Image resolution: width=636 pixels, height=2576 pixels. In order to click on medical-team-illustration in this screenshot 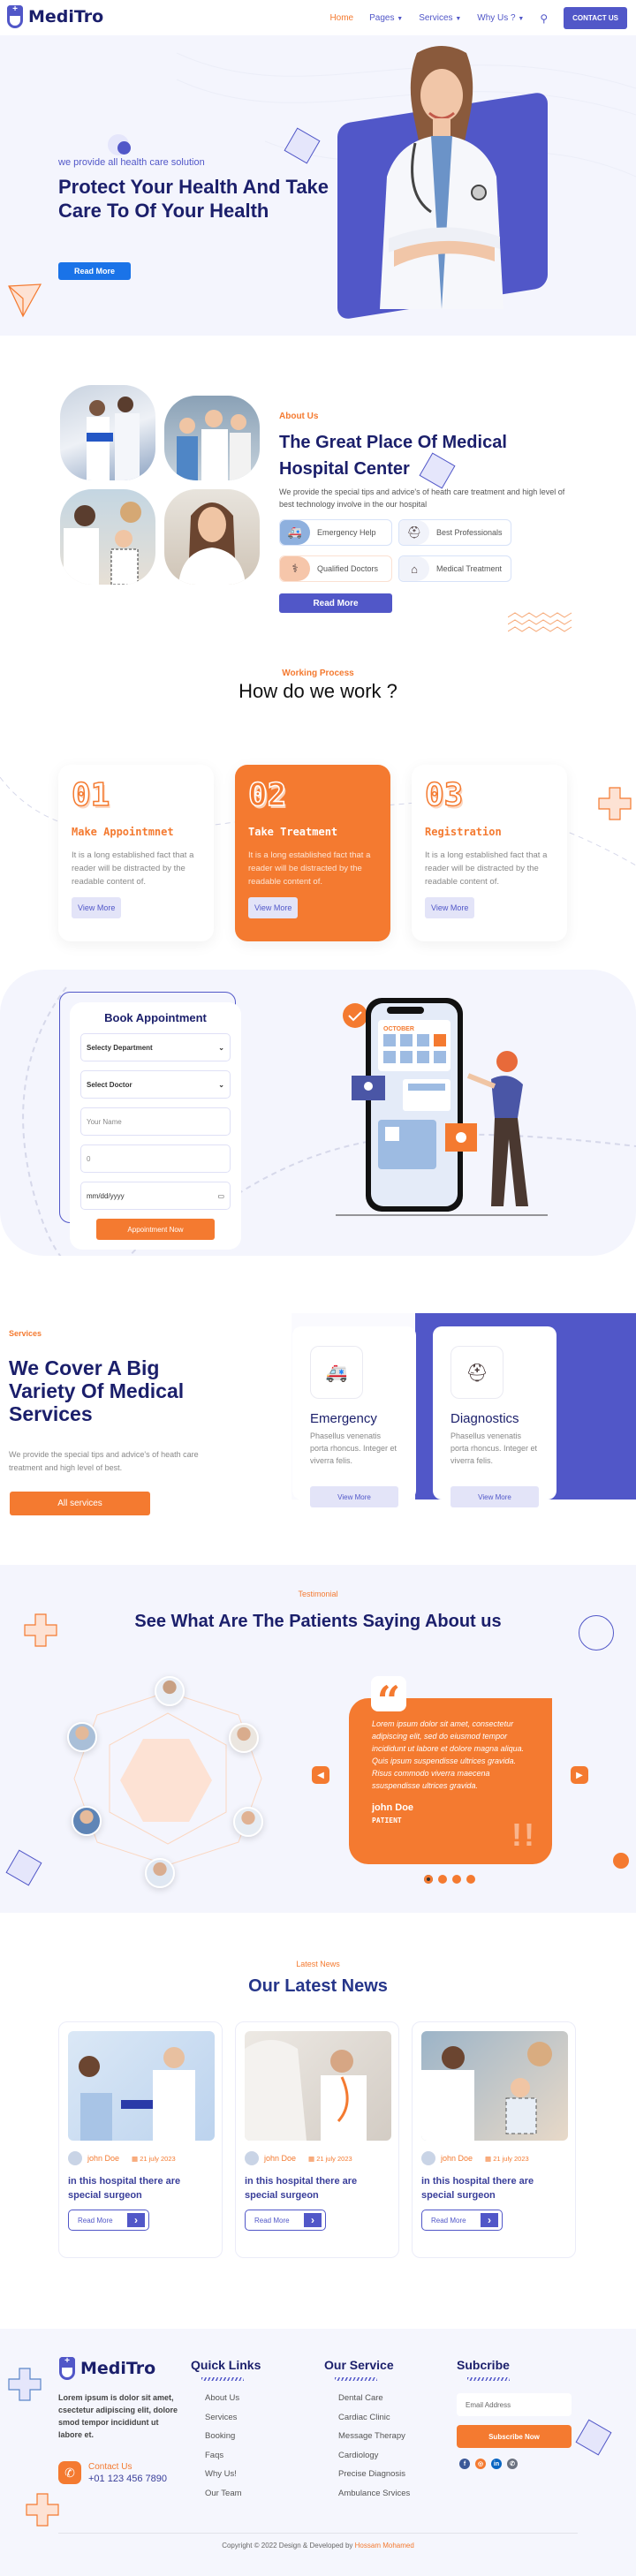, I will do `click(214, 445)`.